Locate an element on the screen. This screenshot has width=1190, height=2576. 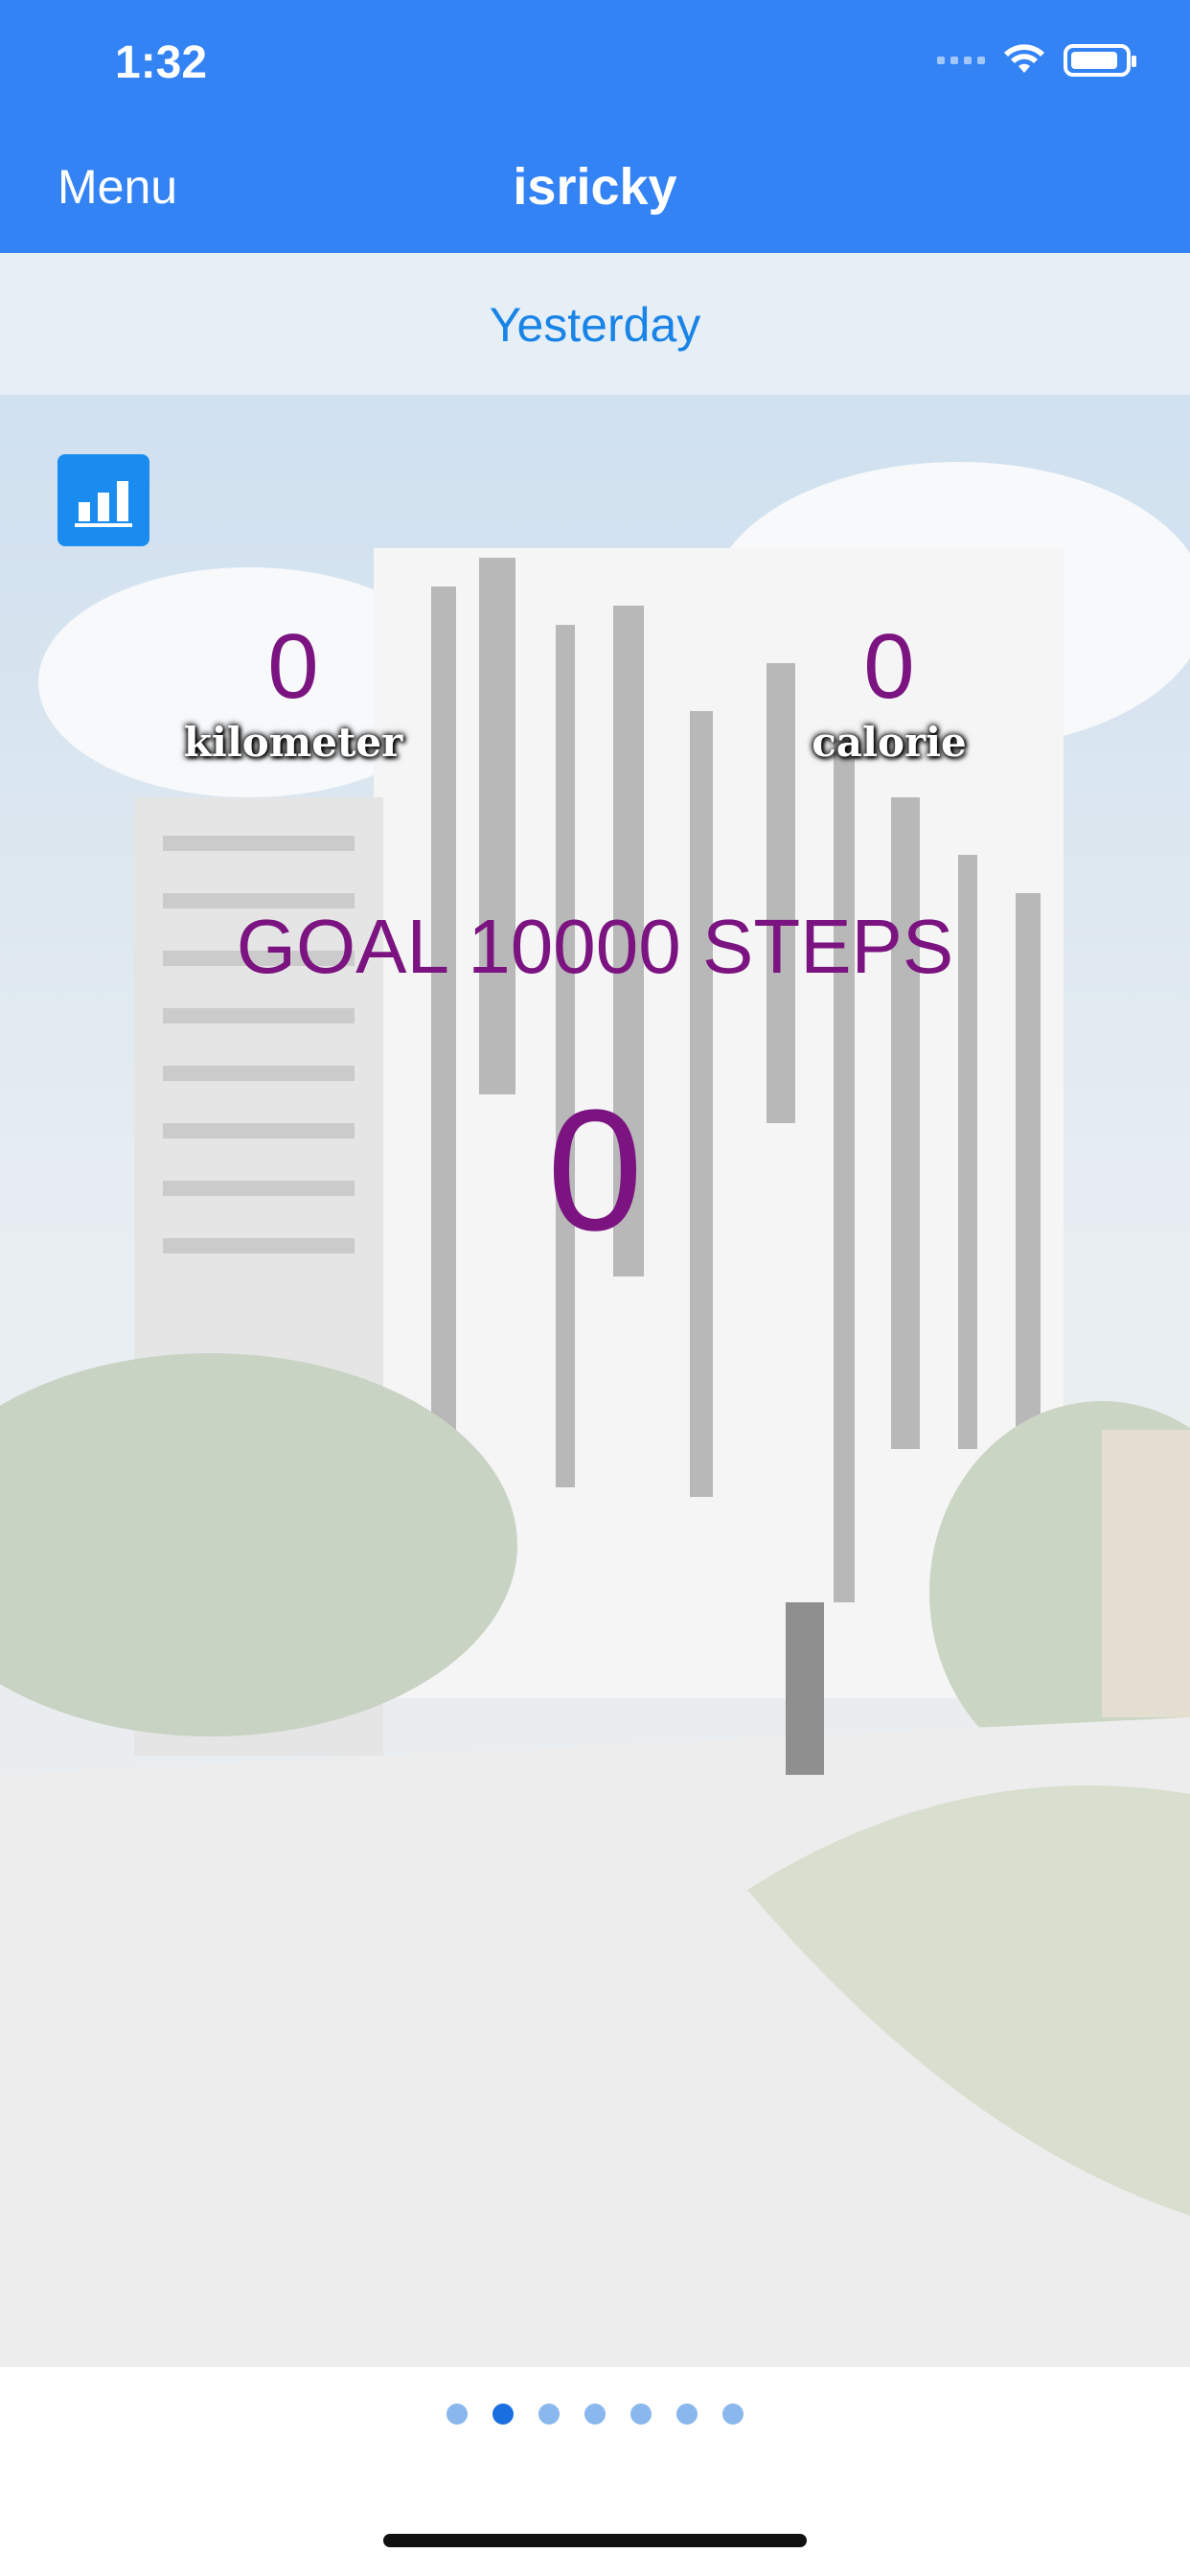
date-selector: Yesterday is located at coordinates (595, 324).